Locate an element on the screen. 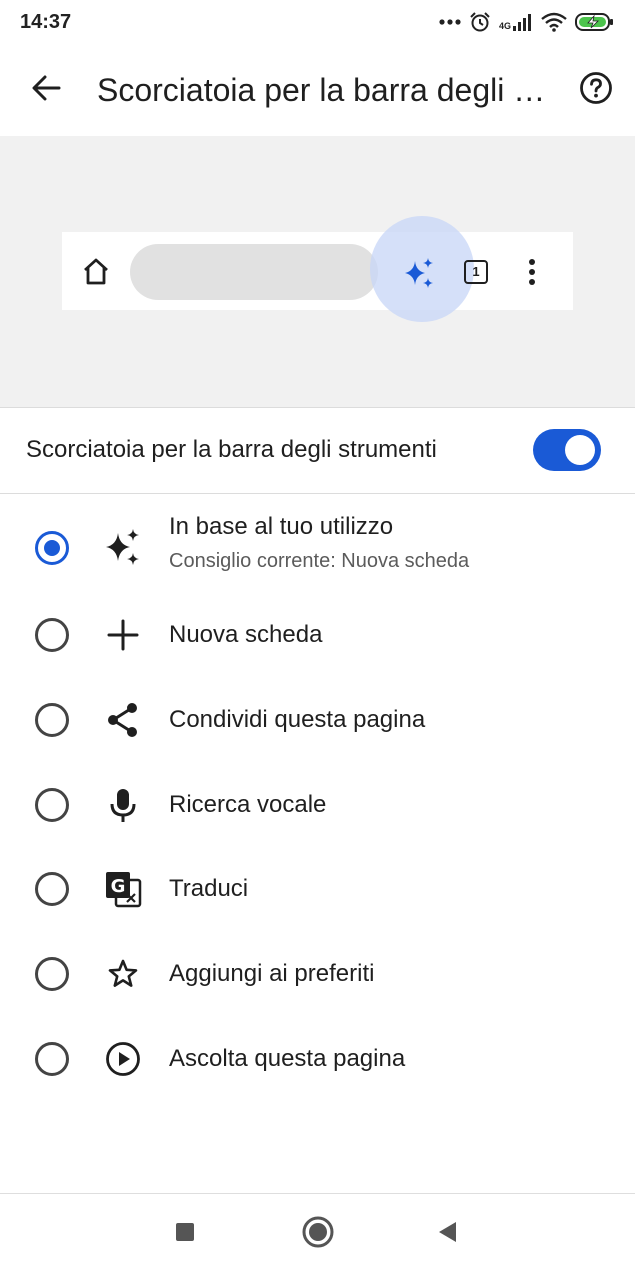 The image size is (635, 1270). battery-charging-icon is located at coordinates (595, 22).